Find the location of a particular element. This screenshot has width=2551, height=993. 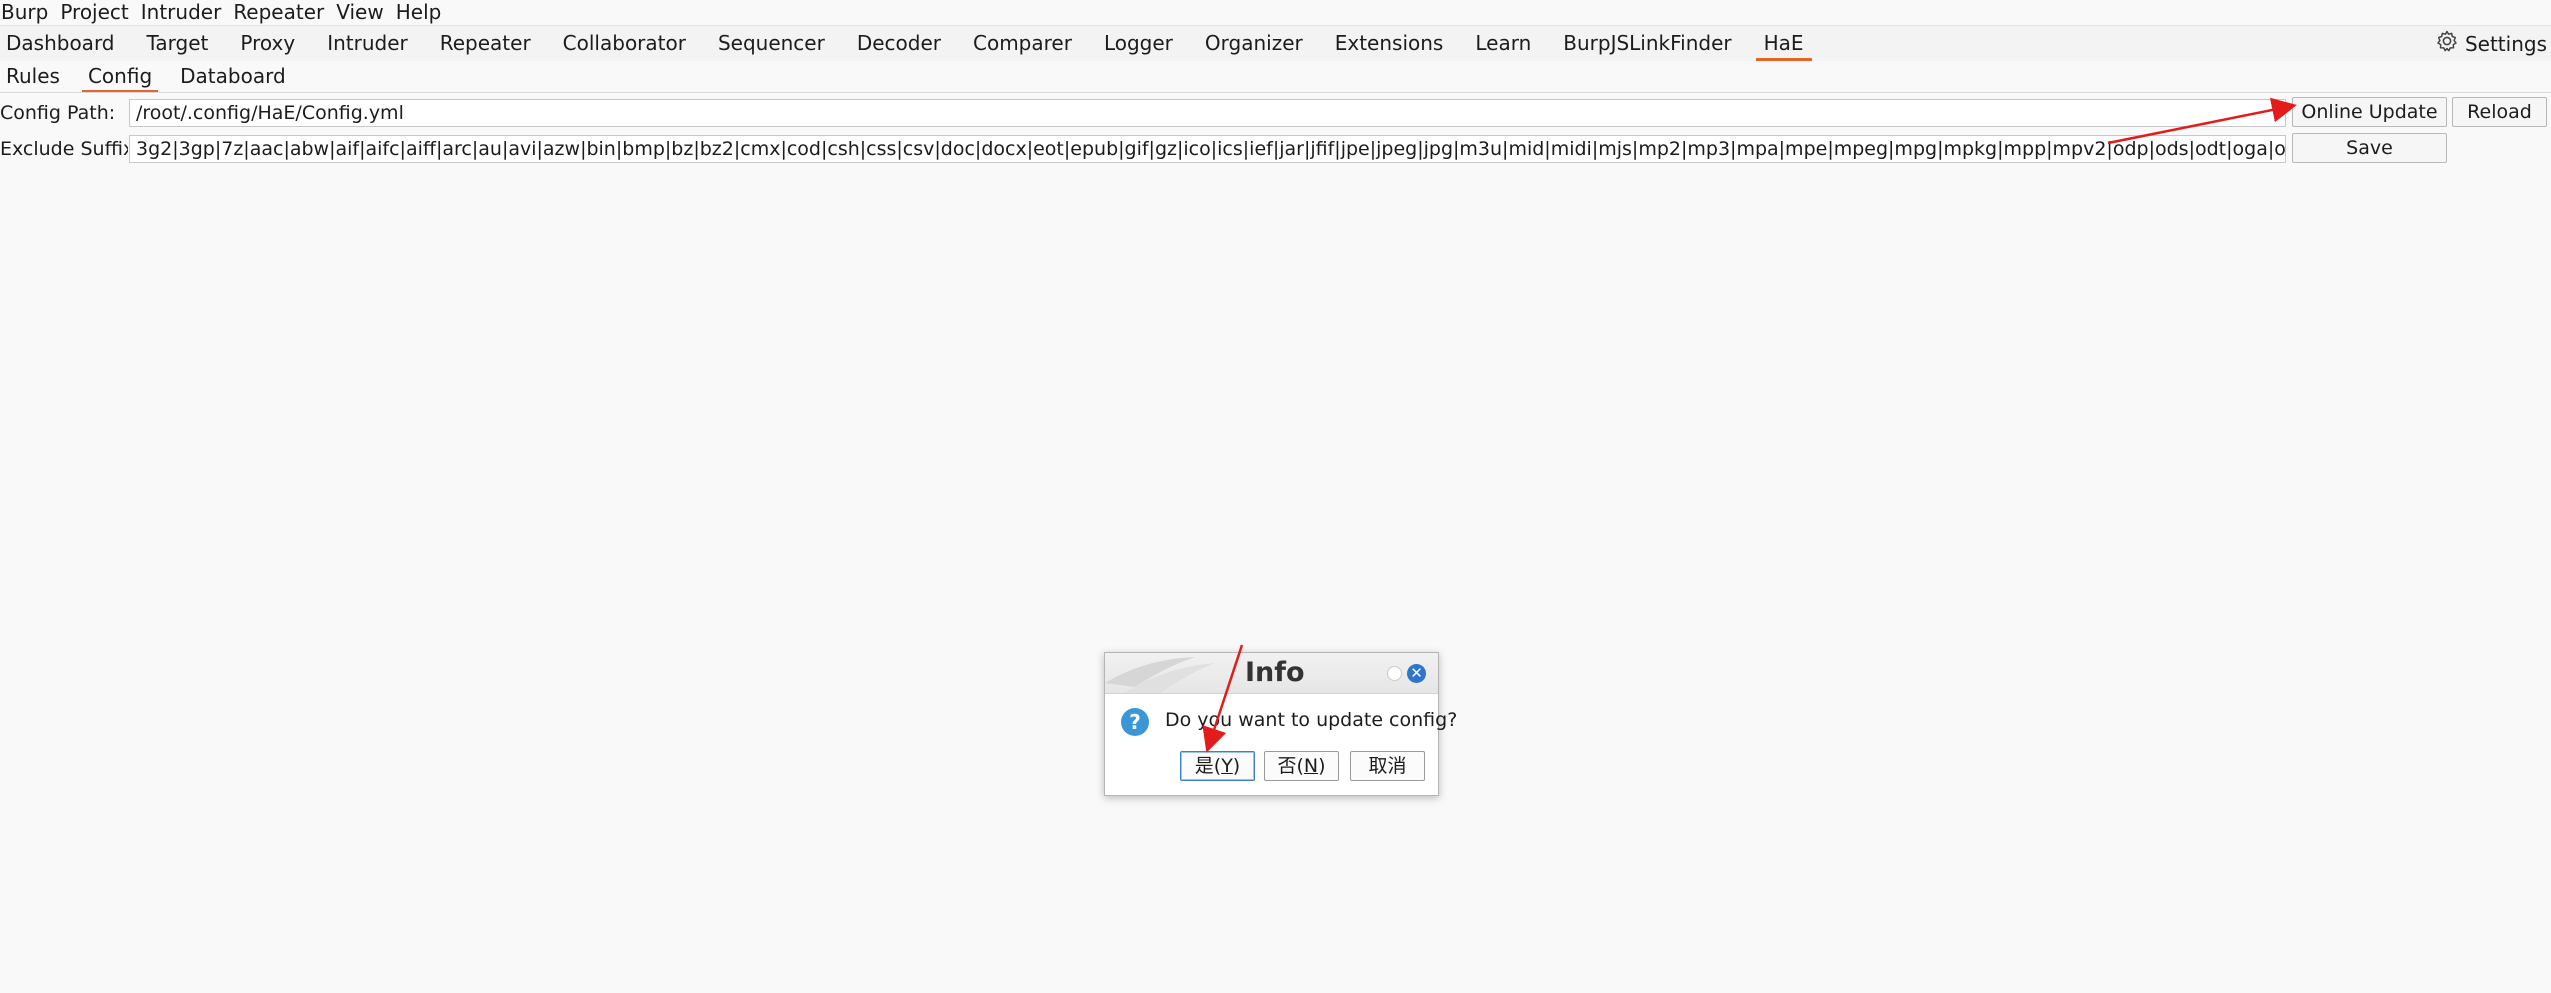

save-button: Save is located at coordinates (2369, 148).